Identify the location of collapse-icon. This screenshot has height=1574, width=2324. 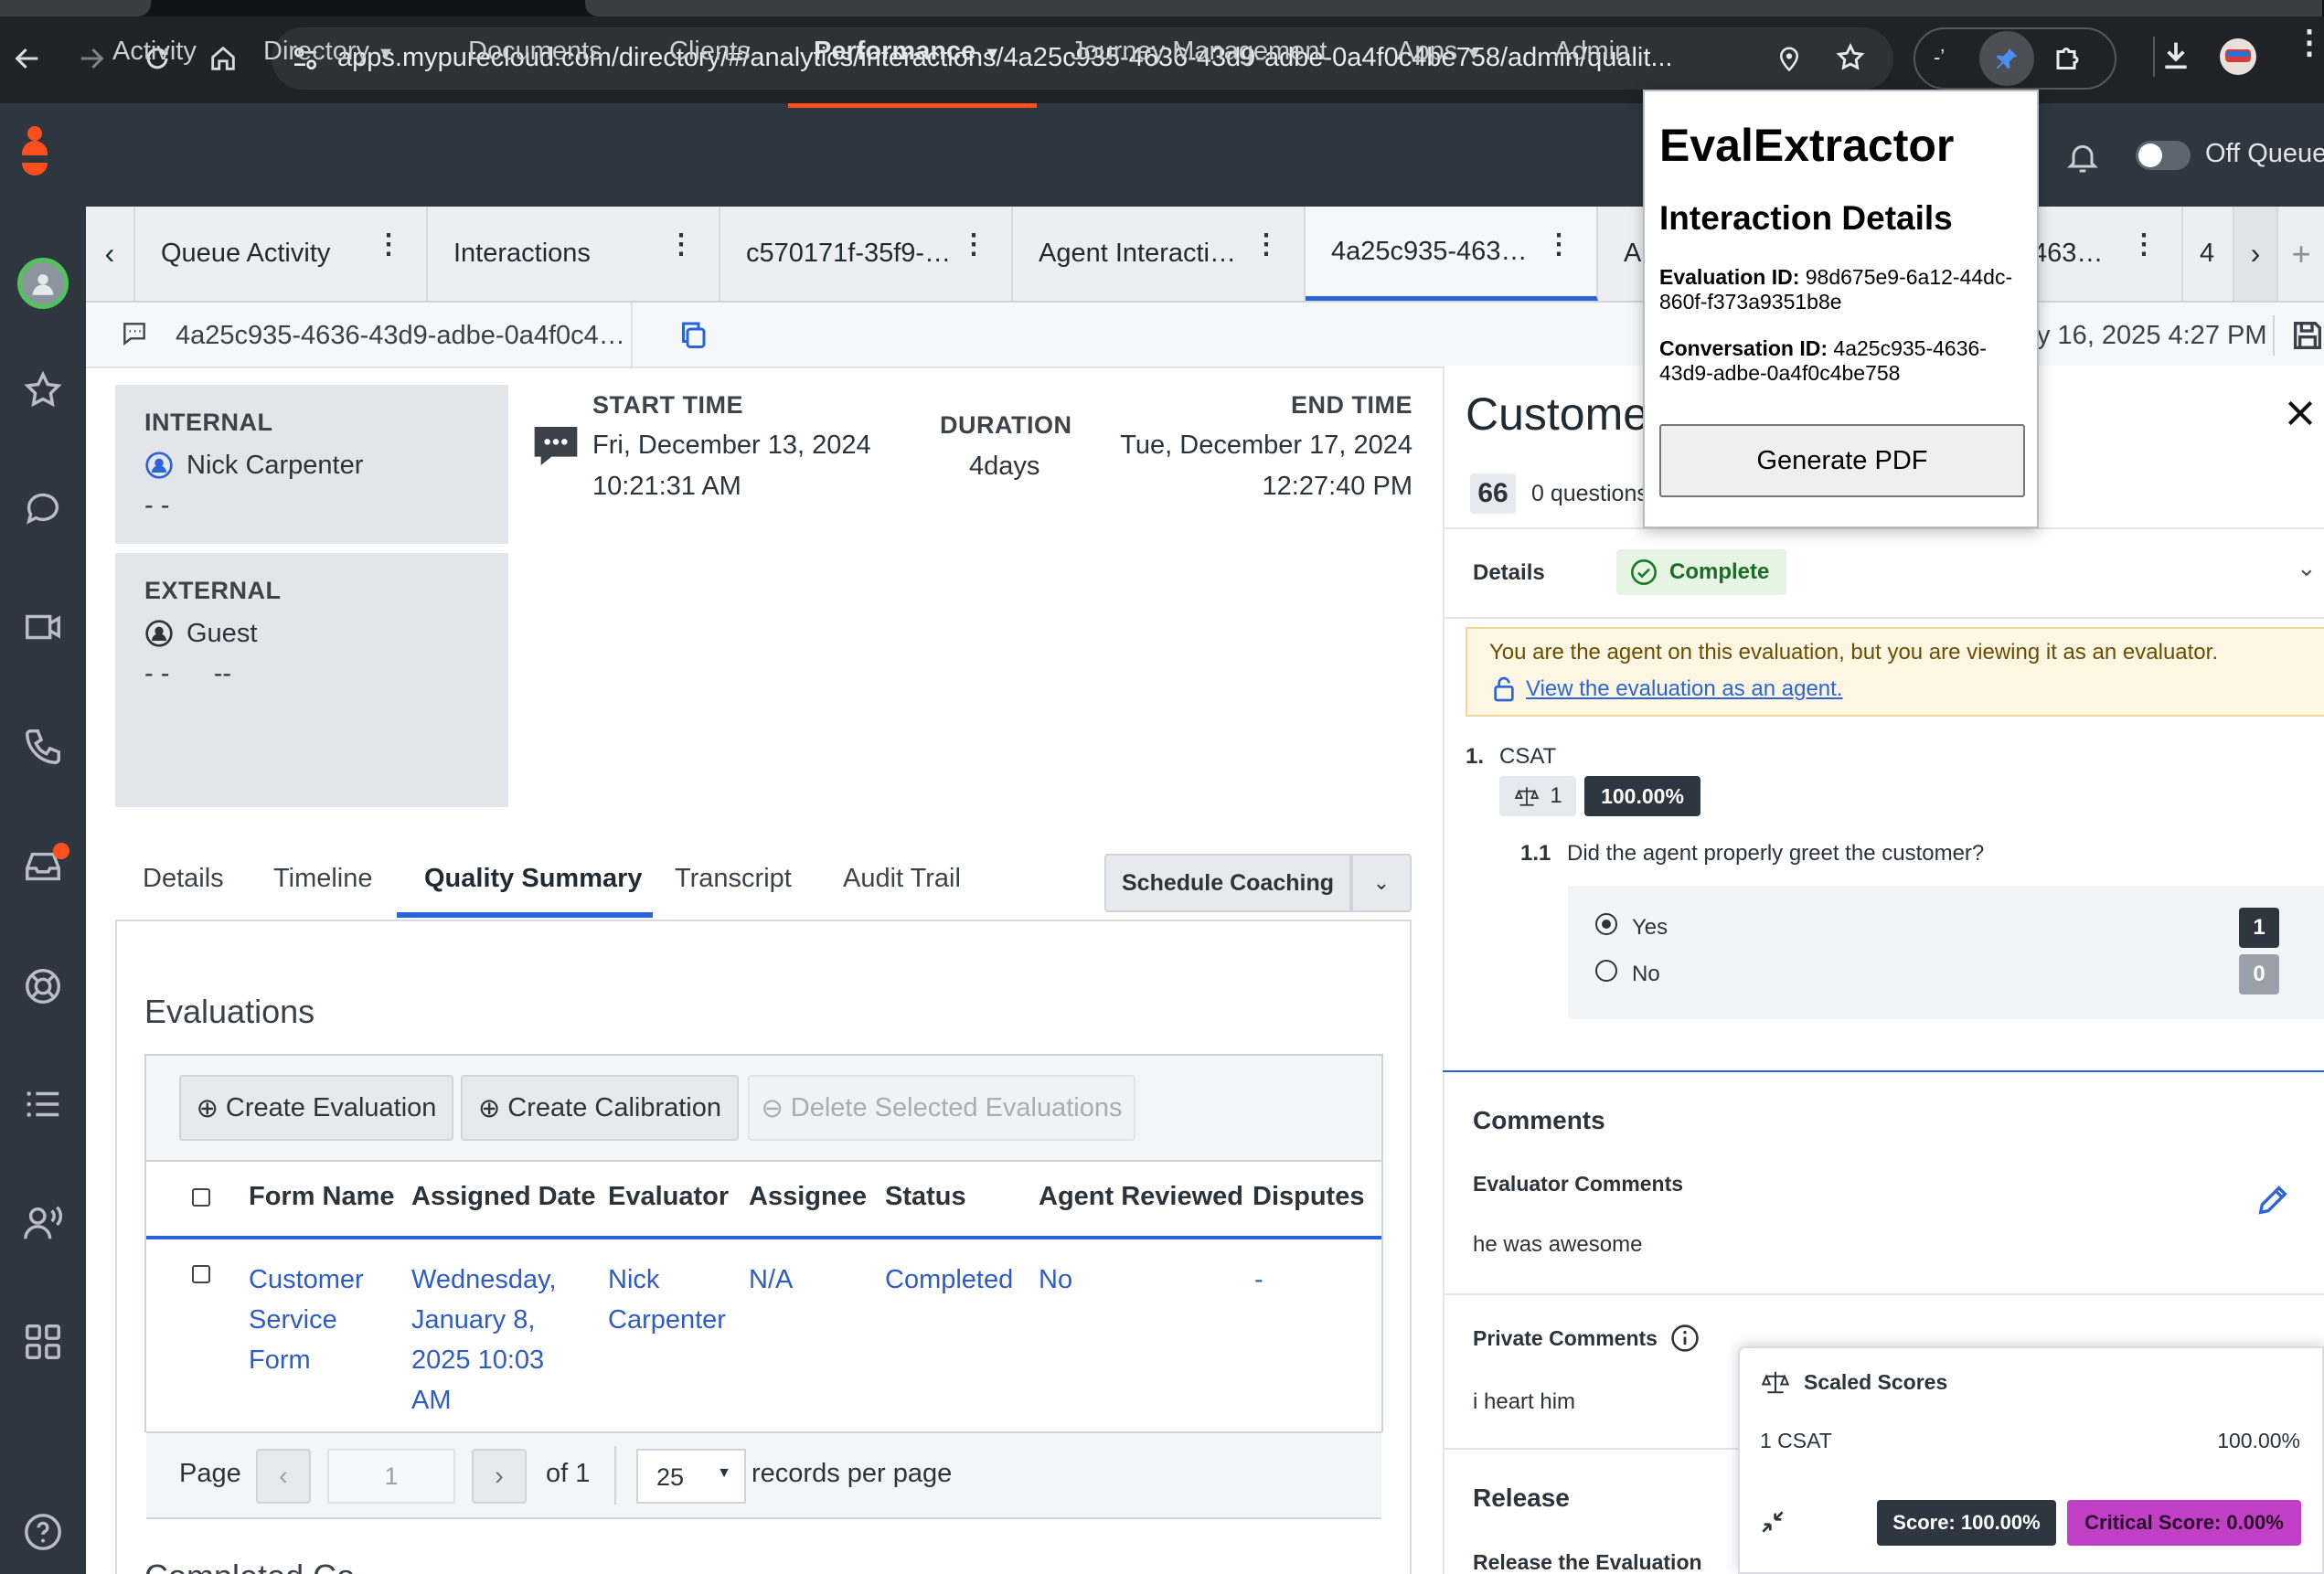
(1772, 1524).